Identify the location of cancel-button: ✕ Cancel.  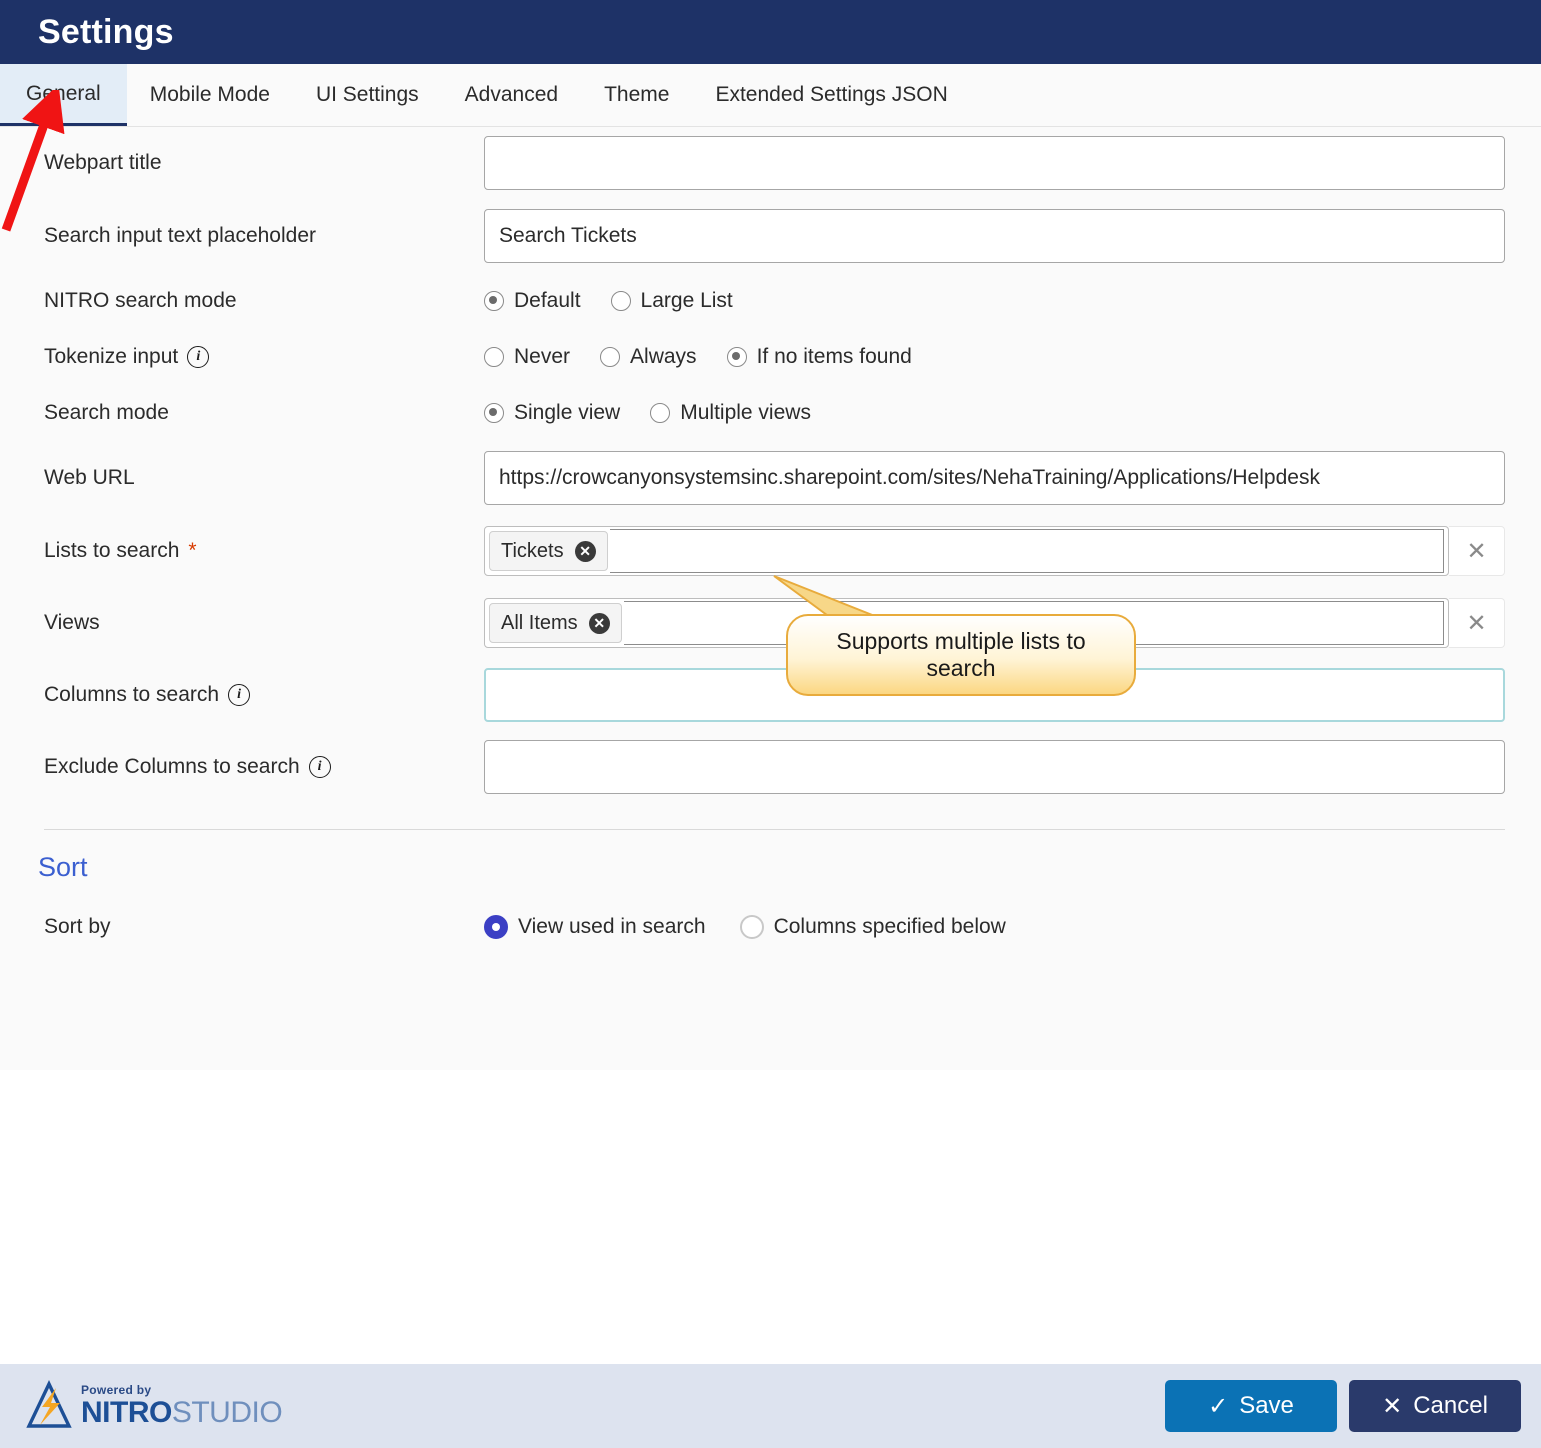
(1435, 1406).